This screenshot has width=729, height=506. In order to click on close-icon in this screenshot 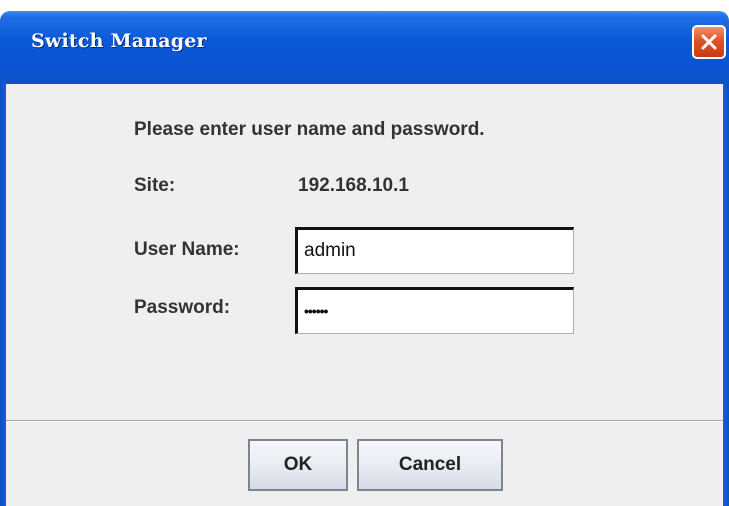, I will do `click(709, 42)`.